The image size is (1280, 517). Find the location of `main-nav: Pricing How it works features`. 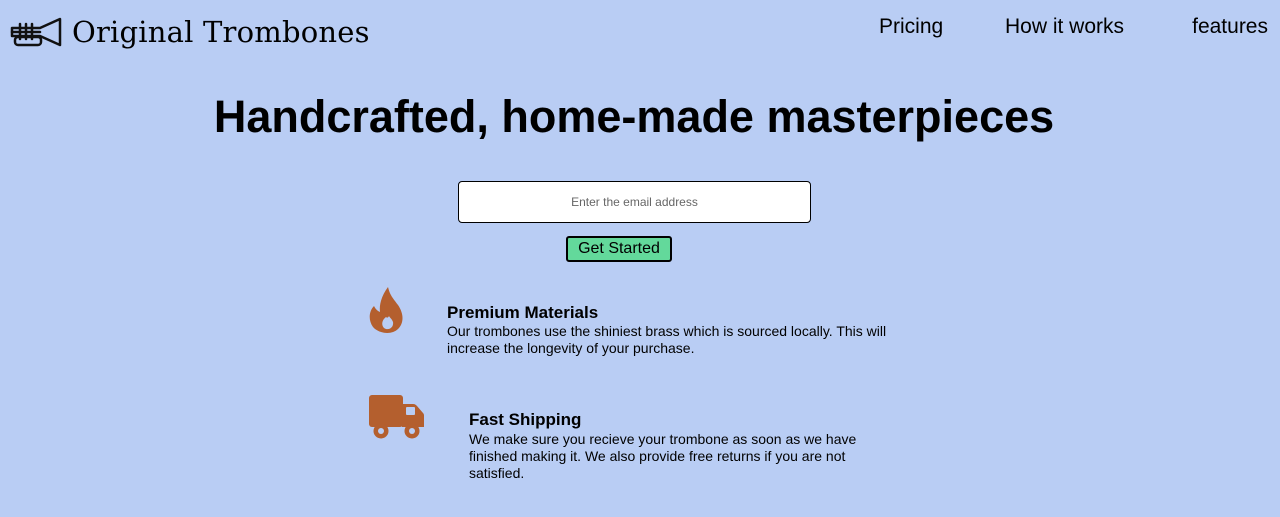

main-nav: Pricing How it works features is located at coordinates (1070, 29).